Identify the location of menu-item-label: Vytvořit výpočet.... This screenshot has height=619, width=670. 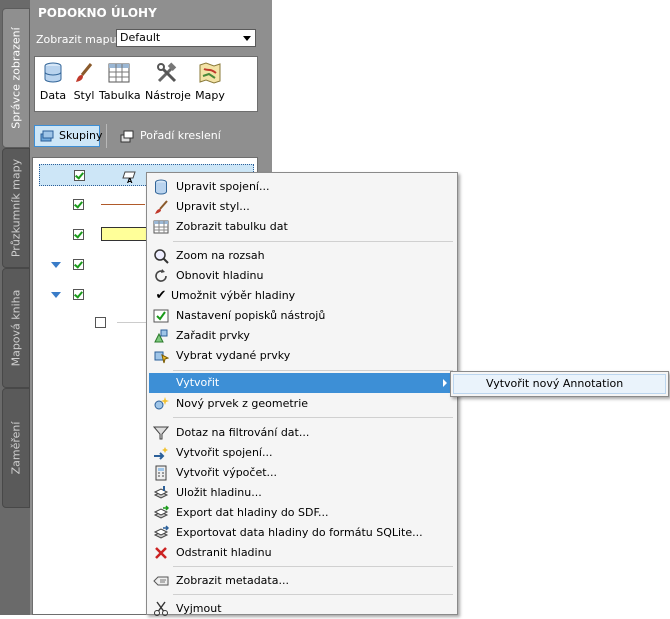
(227, 472).